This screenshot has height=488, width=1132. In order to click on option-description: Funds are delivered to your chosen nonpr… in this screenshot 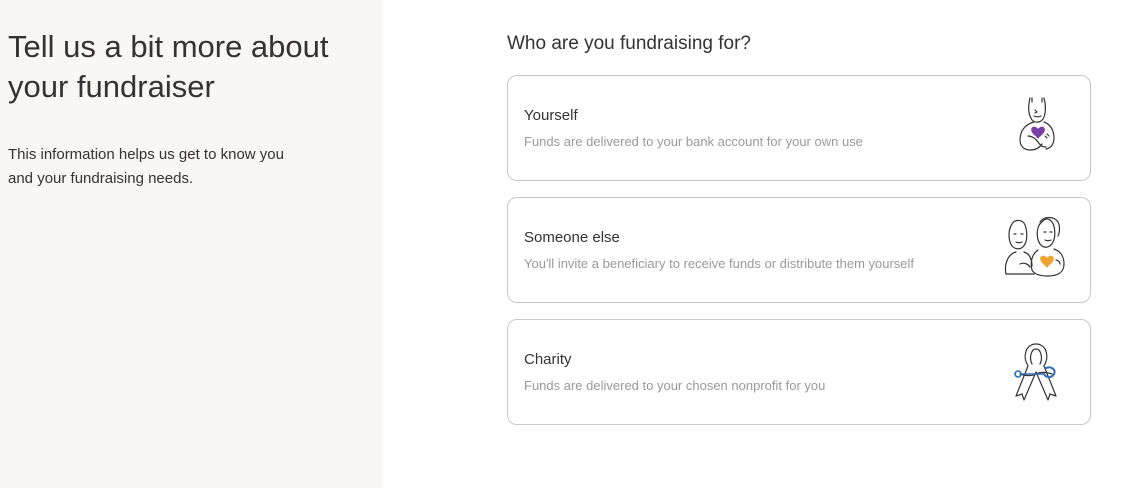, I will do `click(675, 385)`.